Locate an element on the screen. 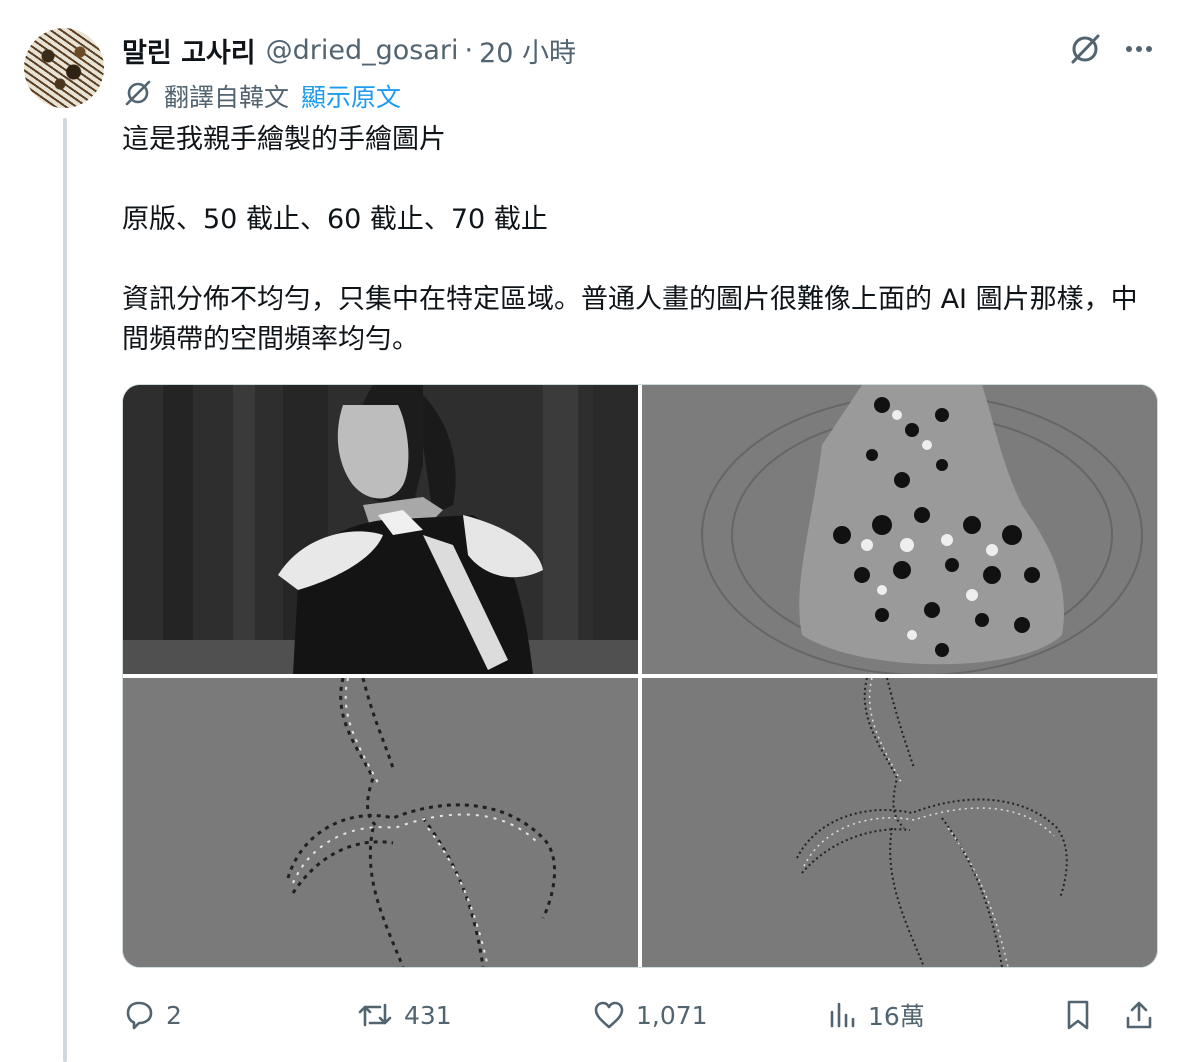 Image resolution: width=1188 pixels, height=1062 pixels. share-button is located at coordinates (1144, 1015).